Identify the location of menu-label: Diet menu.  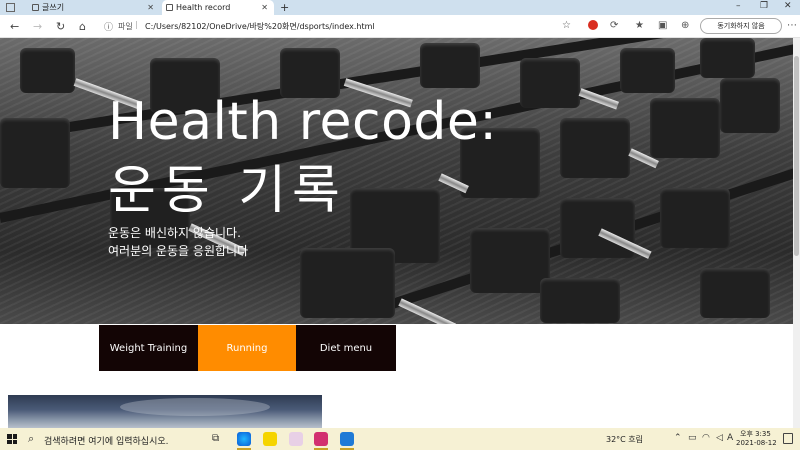
(346, 348).